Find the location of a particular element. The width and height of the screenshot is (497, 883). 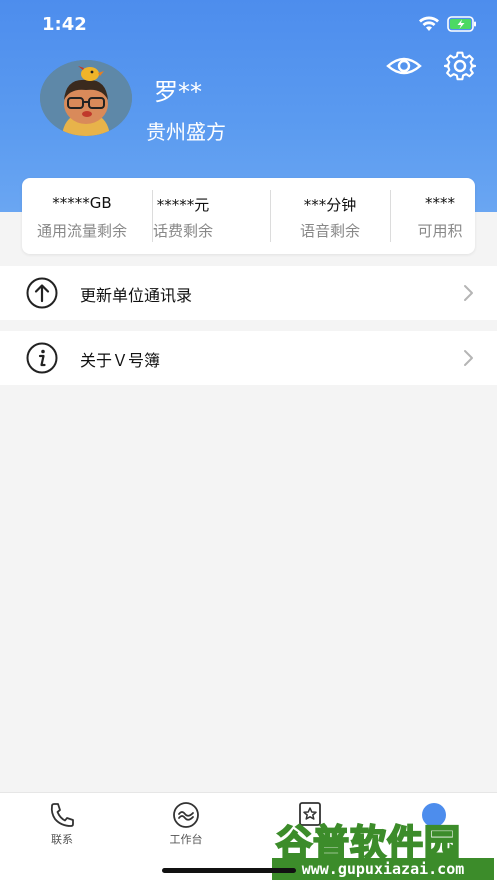

info-icon is located at coordinates (42, 358).